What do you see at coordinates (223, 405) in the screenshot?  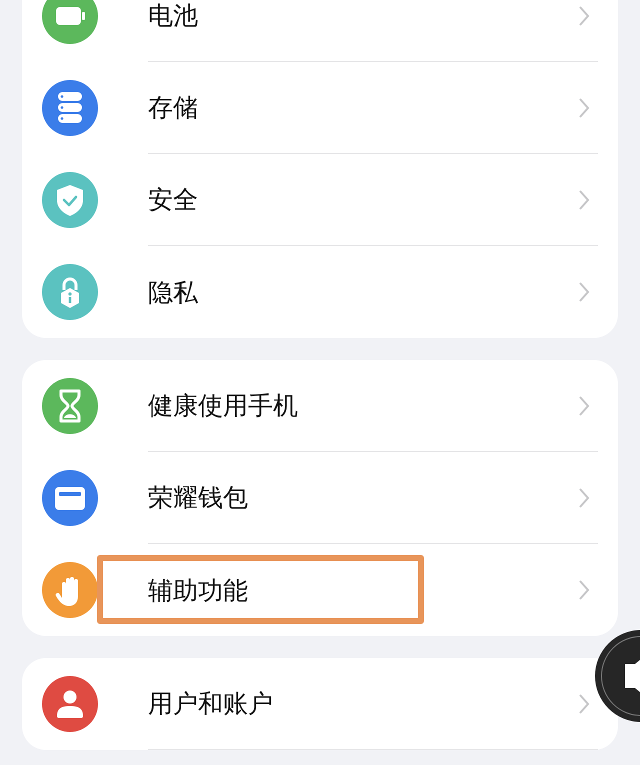 I see `setting-label: 健康使用手机` at bounding box center [223, 405].